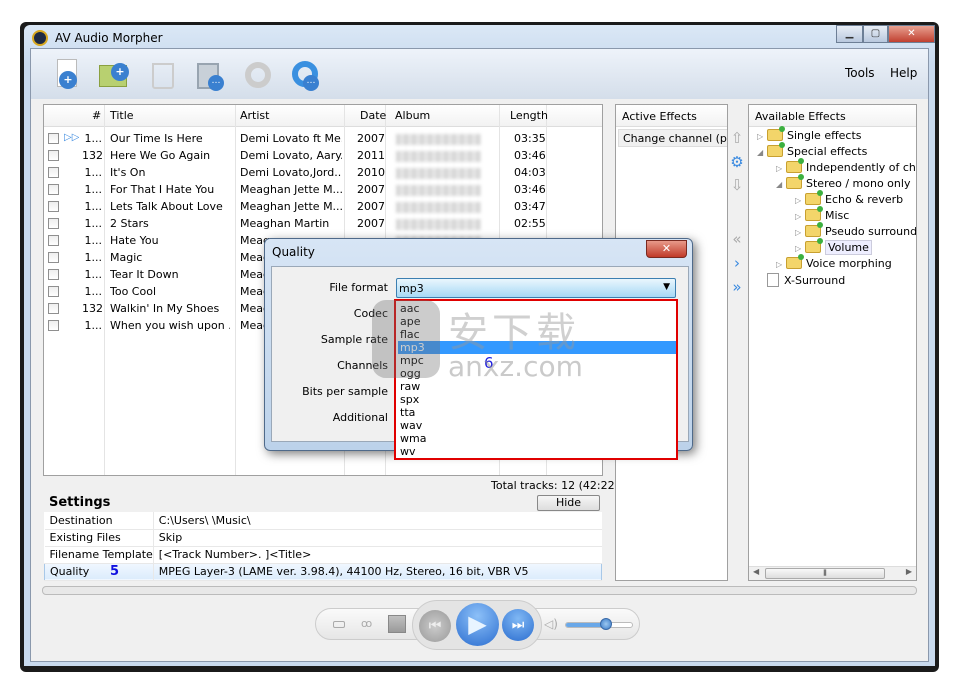 The width and height of the screenshot is (960, 690). What do you see at coordinates (843, 182) in the screenshot?
I see `tree-item-stereo-mono: ◢ Stereo / mono only` at bounding box center [843, 182].